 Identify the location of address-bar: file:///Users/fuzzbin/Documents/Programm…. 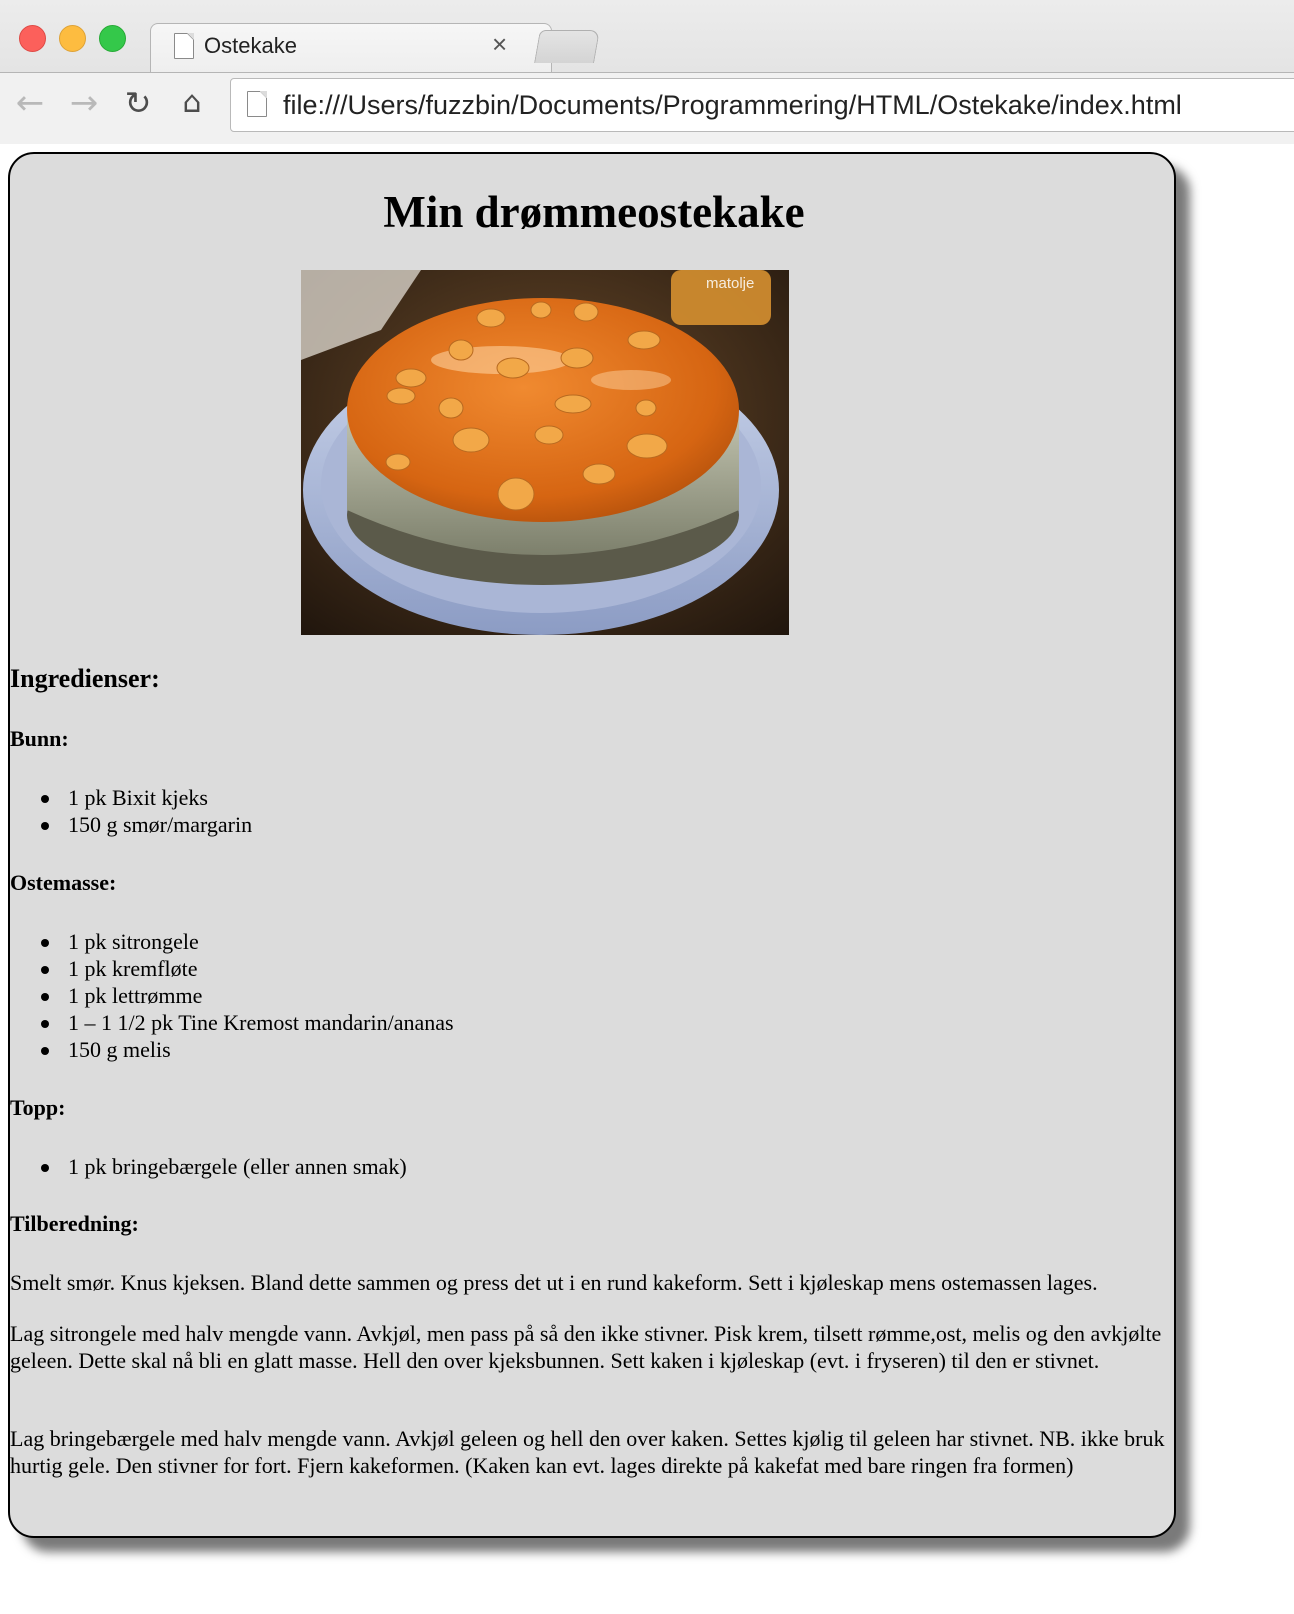
(762, 105).